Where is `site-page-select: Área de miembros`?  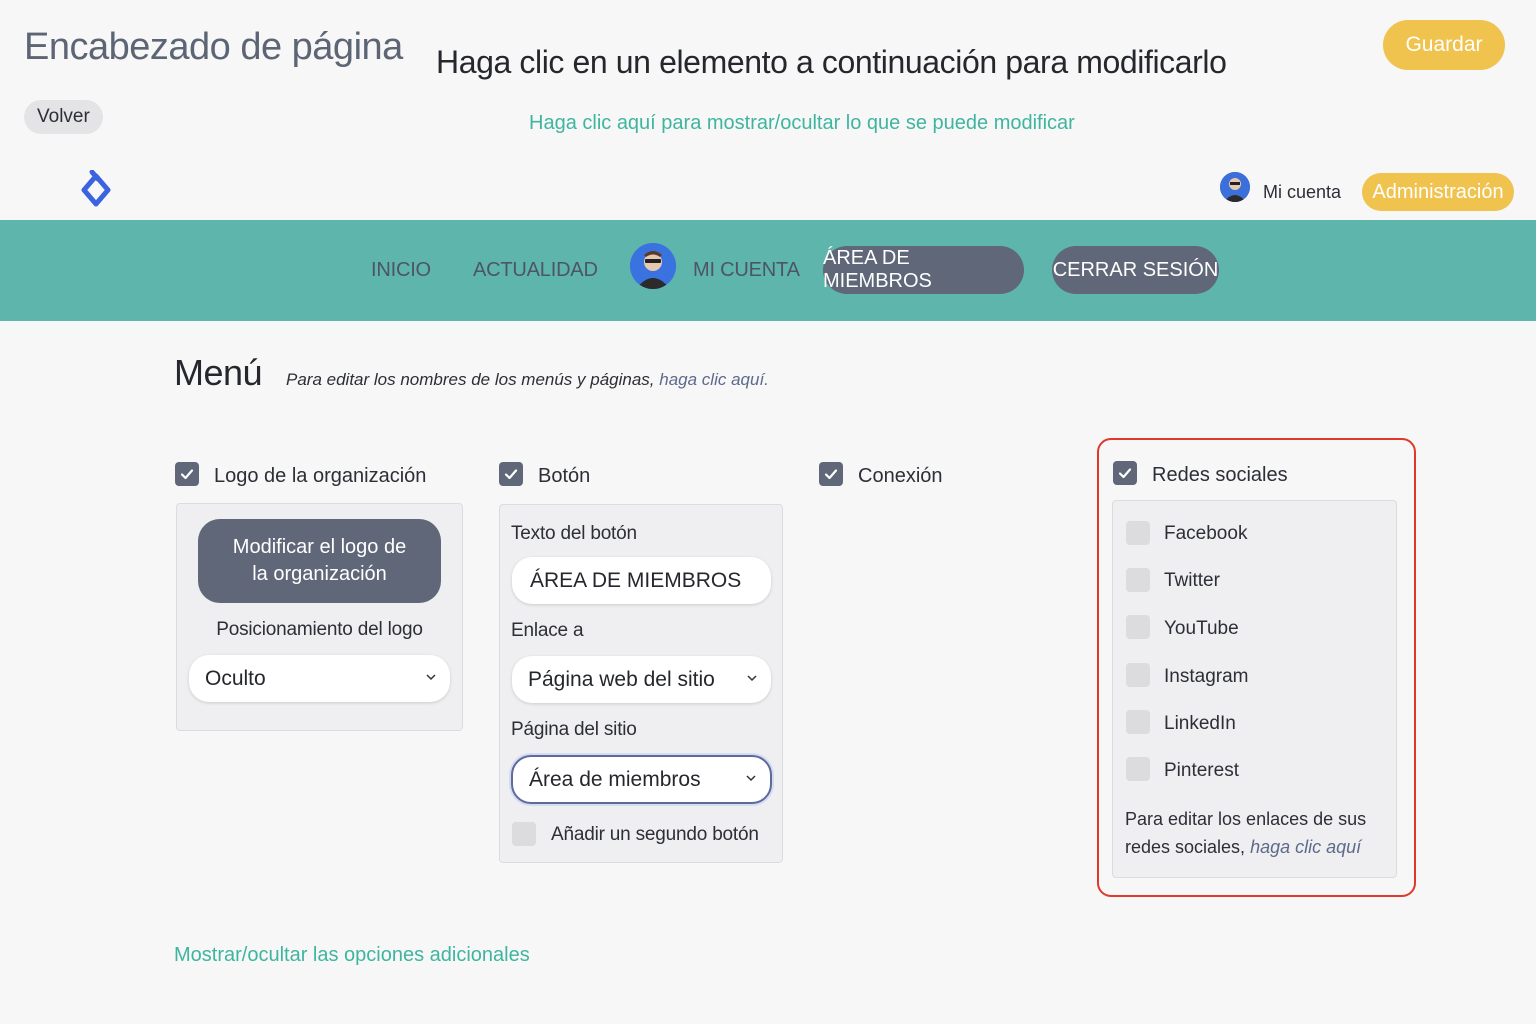
site-page-select: Área de miembros is located at coordinates (641, 779).